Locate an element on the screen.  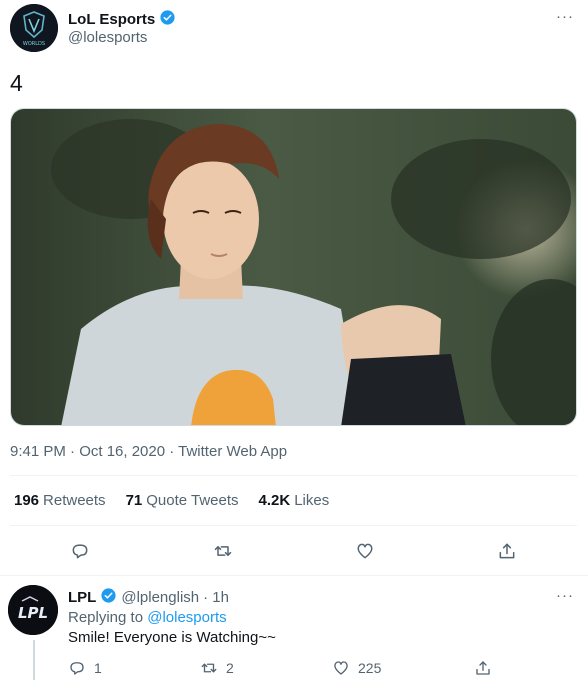
reply-avatar-logo-text: LPL is located at coordinates (33, 613).